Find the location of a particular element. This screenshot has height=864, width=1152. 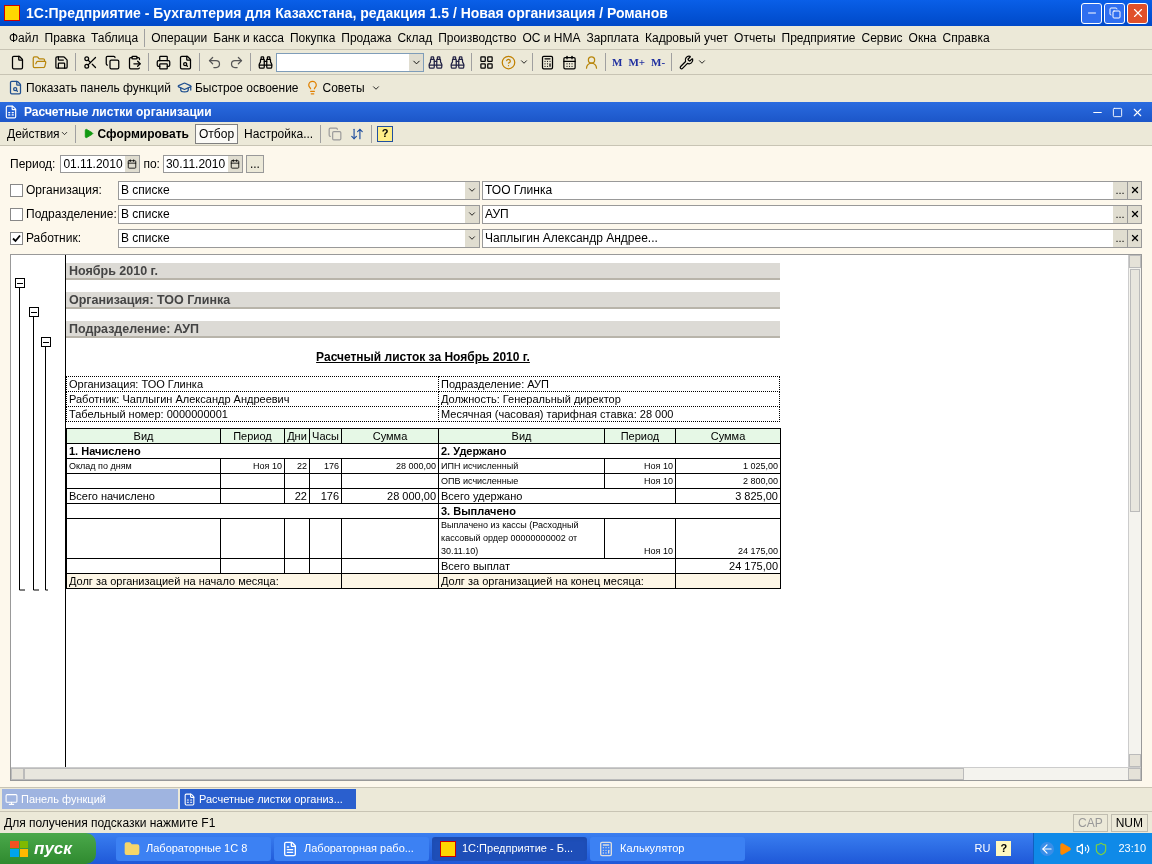

status-indicator: CAP is located at coordinates (1090, 822).